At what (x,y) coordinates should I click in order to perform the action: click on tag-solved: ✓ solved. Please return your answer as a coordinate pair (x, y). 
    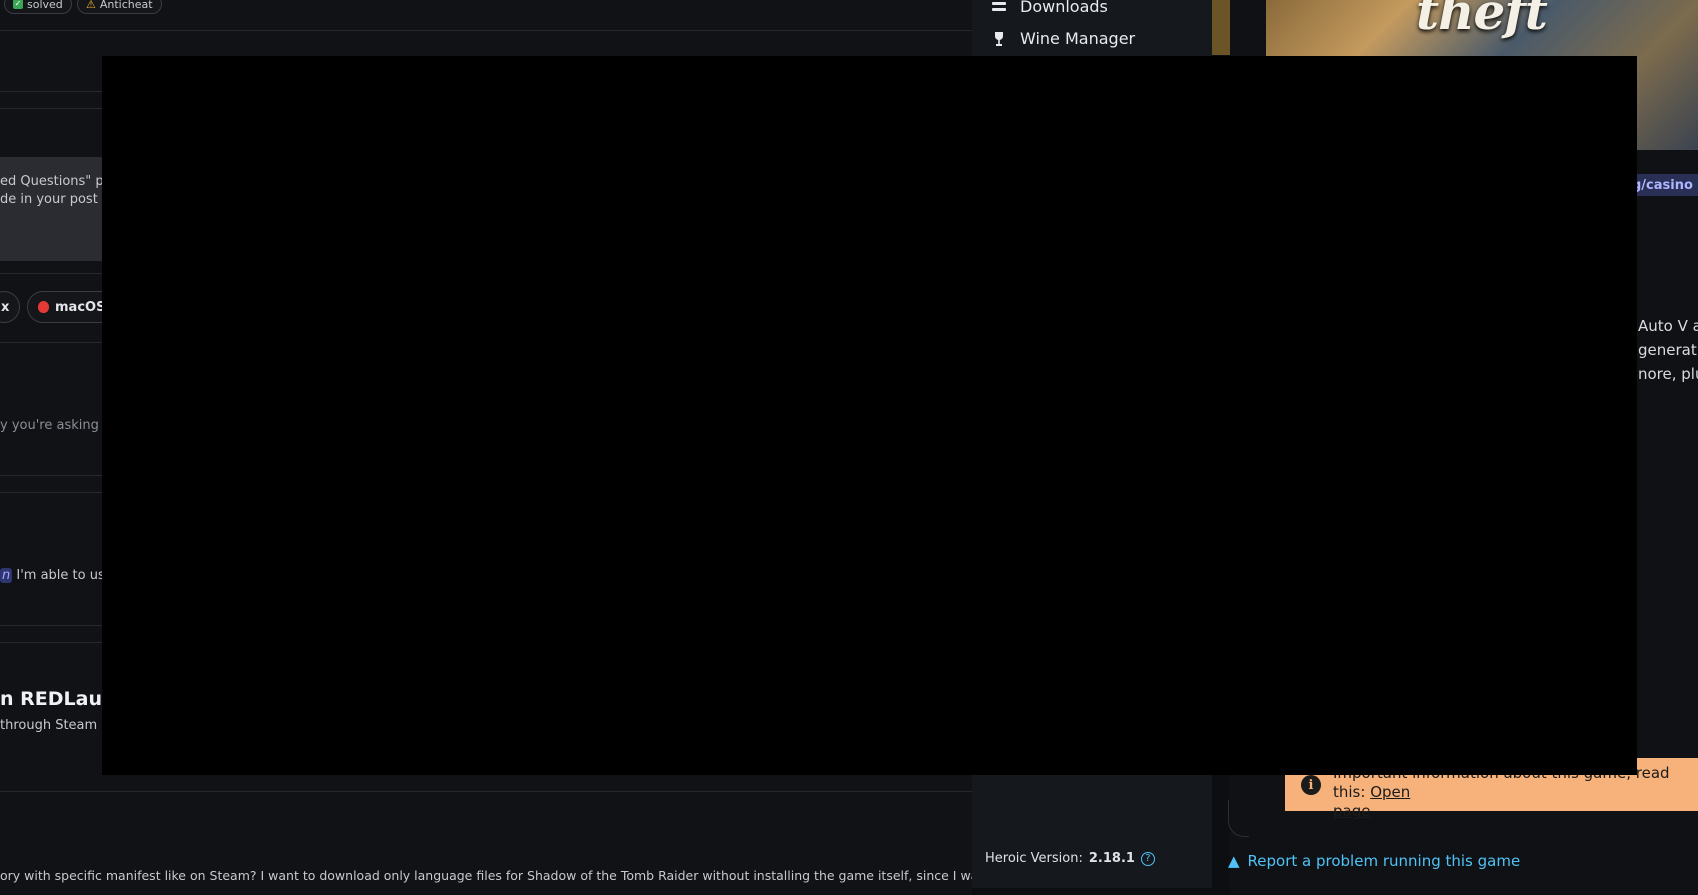
    Looking at the image, I should click on (38, 7).